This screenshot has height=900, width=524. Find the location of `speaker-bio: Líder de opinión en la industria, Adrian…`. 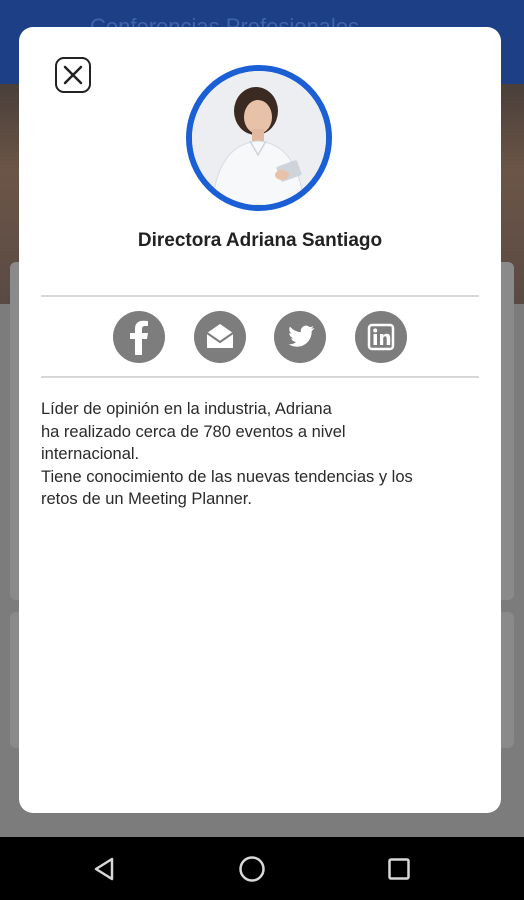

speaker-bio: Líder de opinión en la industria, Adrian… is located at coordinates (261, 454).